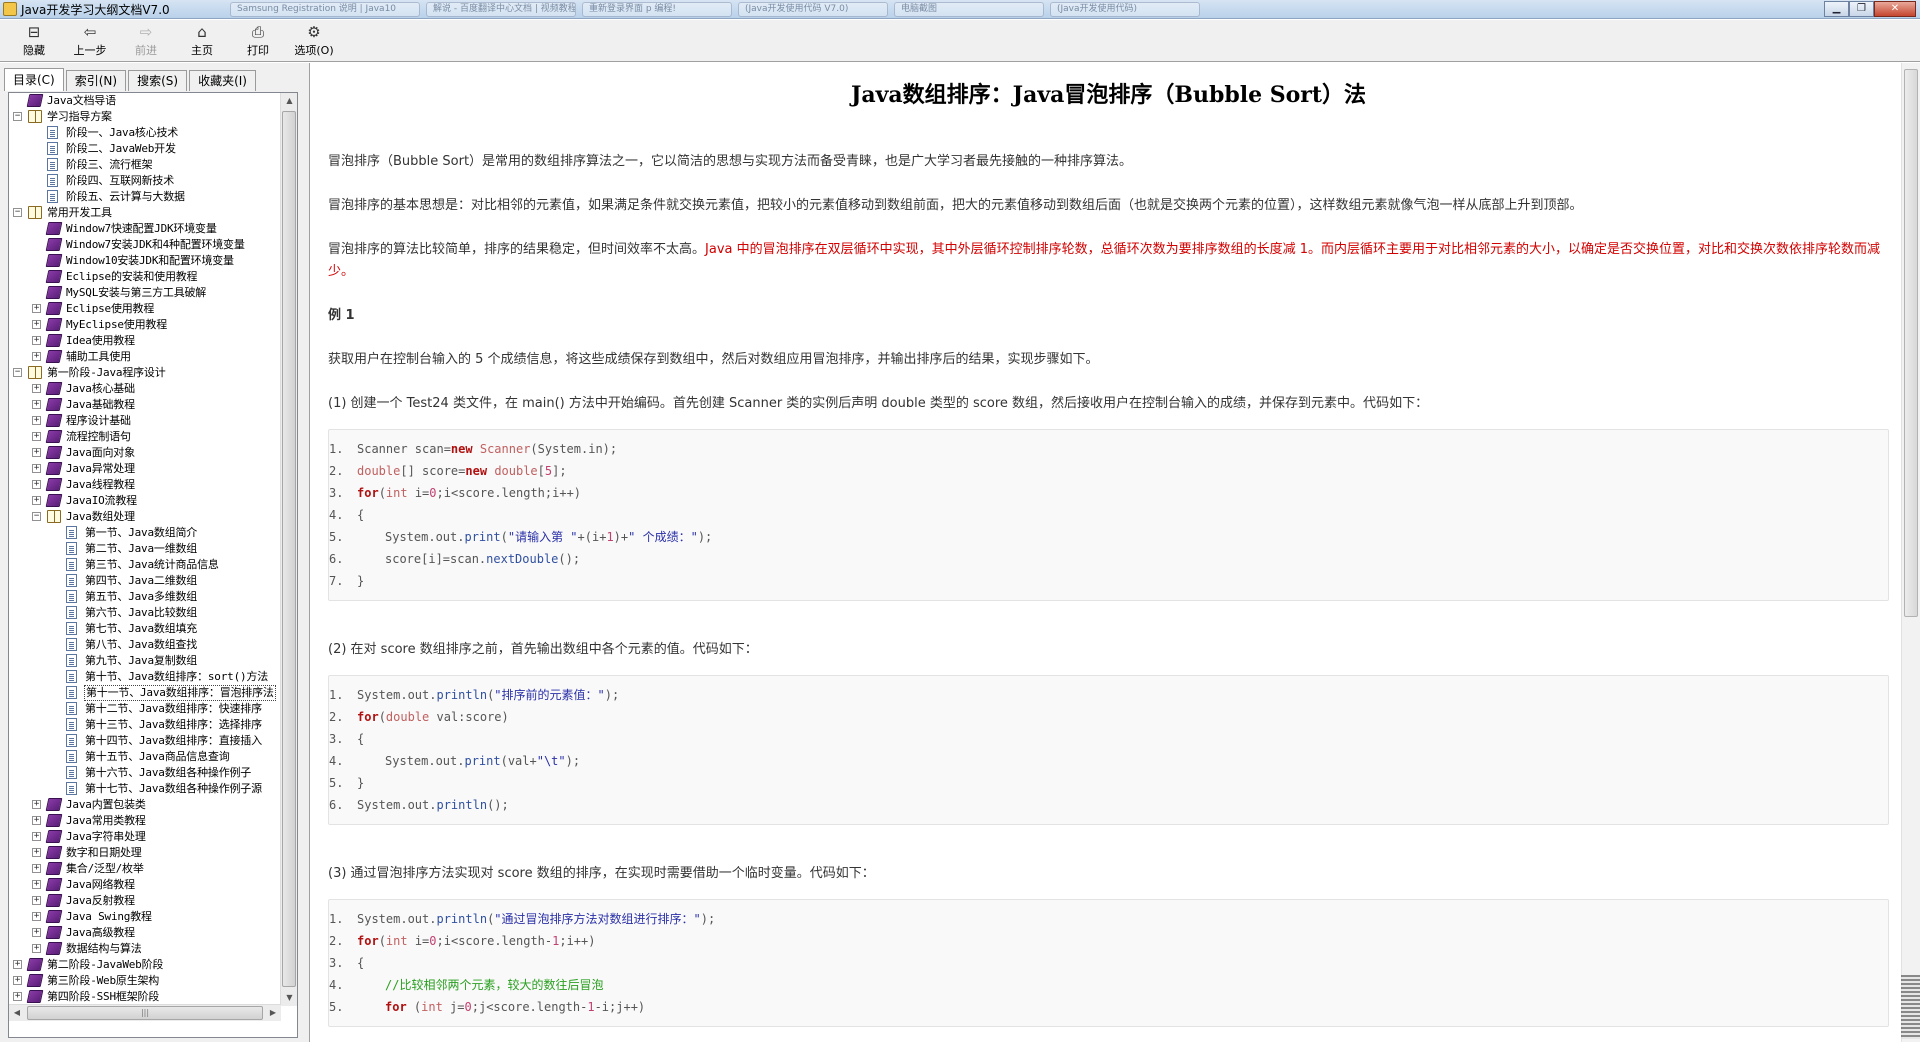 This screenshot has width=1920, height=1042. Describe the element at coordinates (1895, 9) in the screenshot. I see `close-button: ✕` at that location.